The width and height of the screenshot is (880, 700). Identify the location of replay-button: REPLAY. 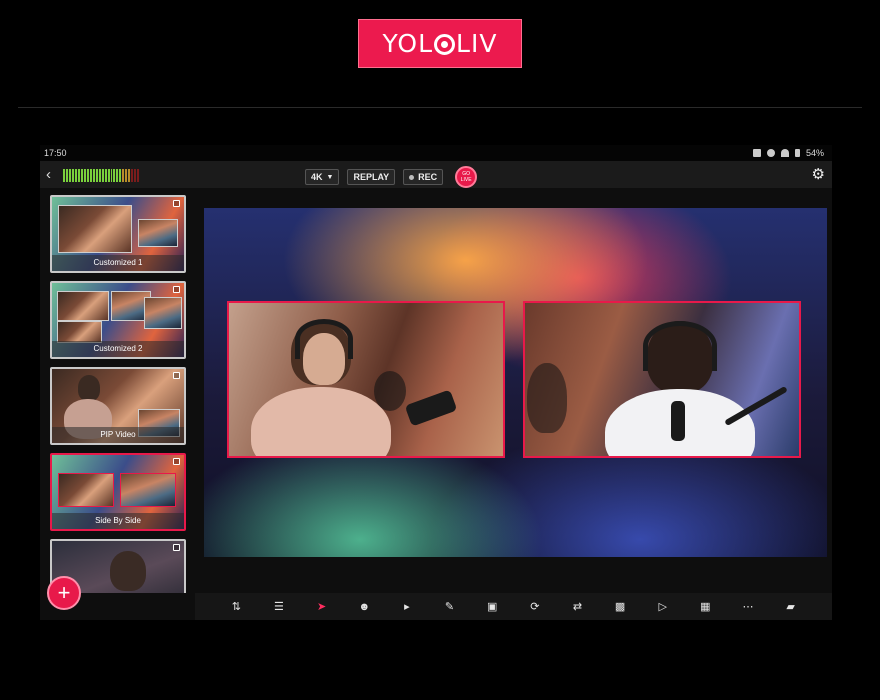
(371, 177).